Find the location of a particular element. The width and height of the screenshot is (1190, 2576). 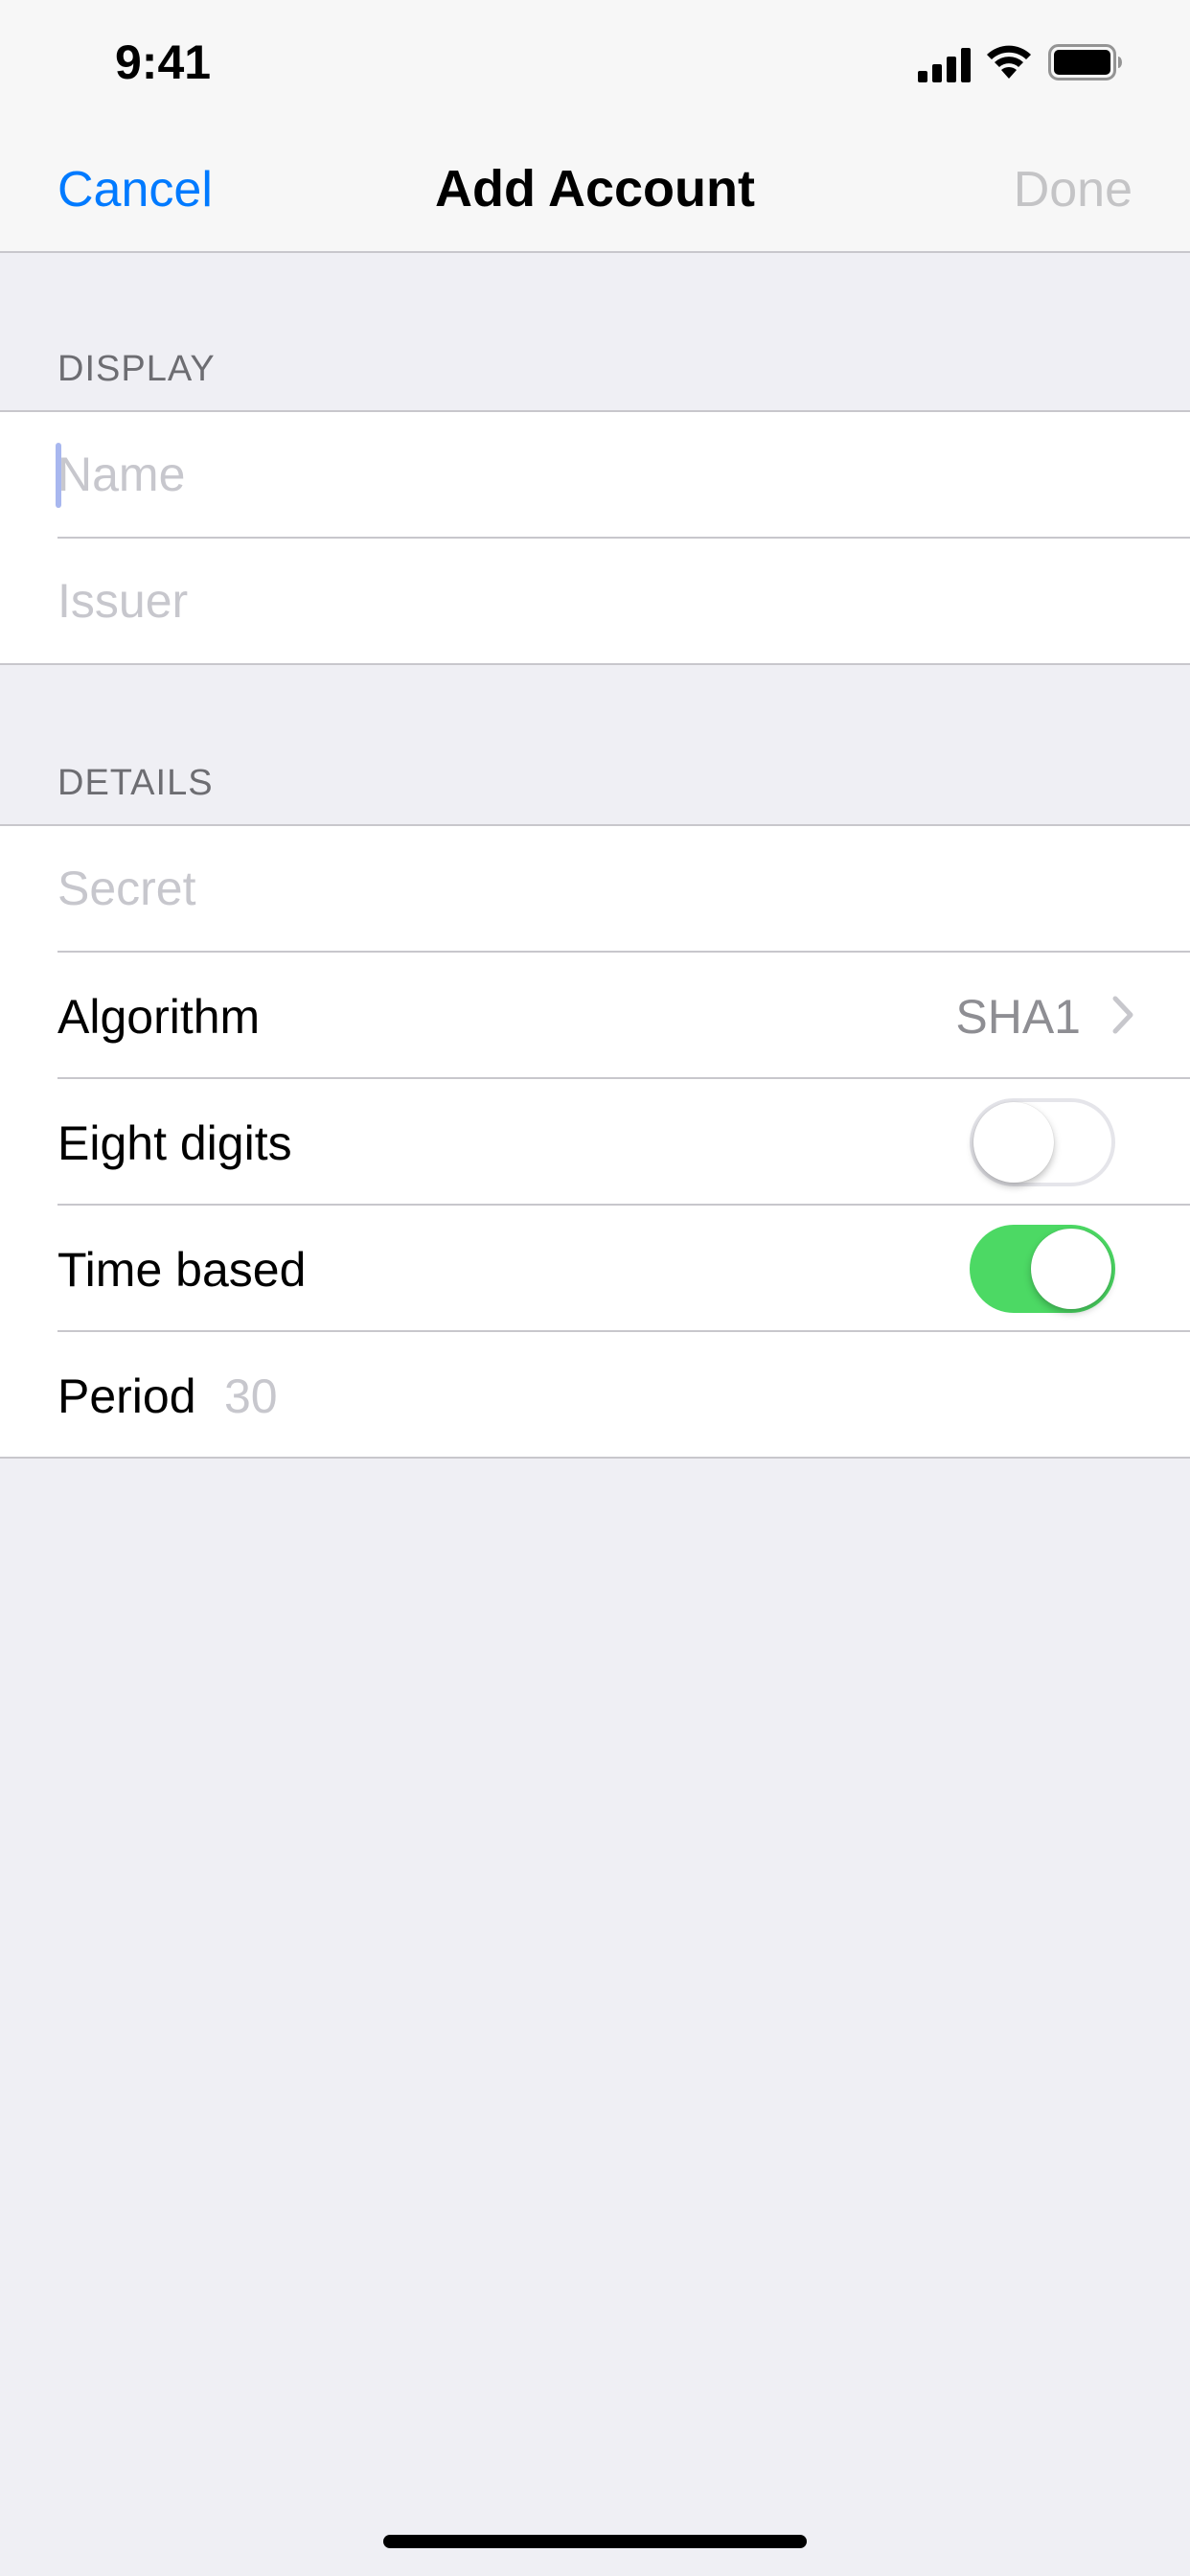

wifi-icon is located at coordinates (1009, 62).